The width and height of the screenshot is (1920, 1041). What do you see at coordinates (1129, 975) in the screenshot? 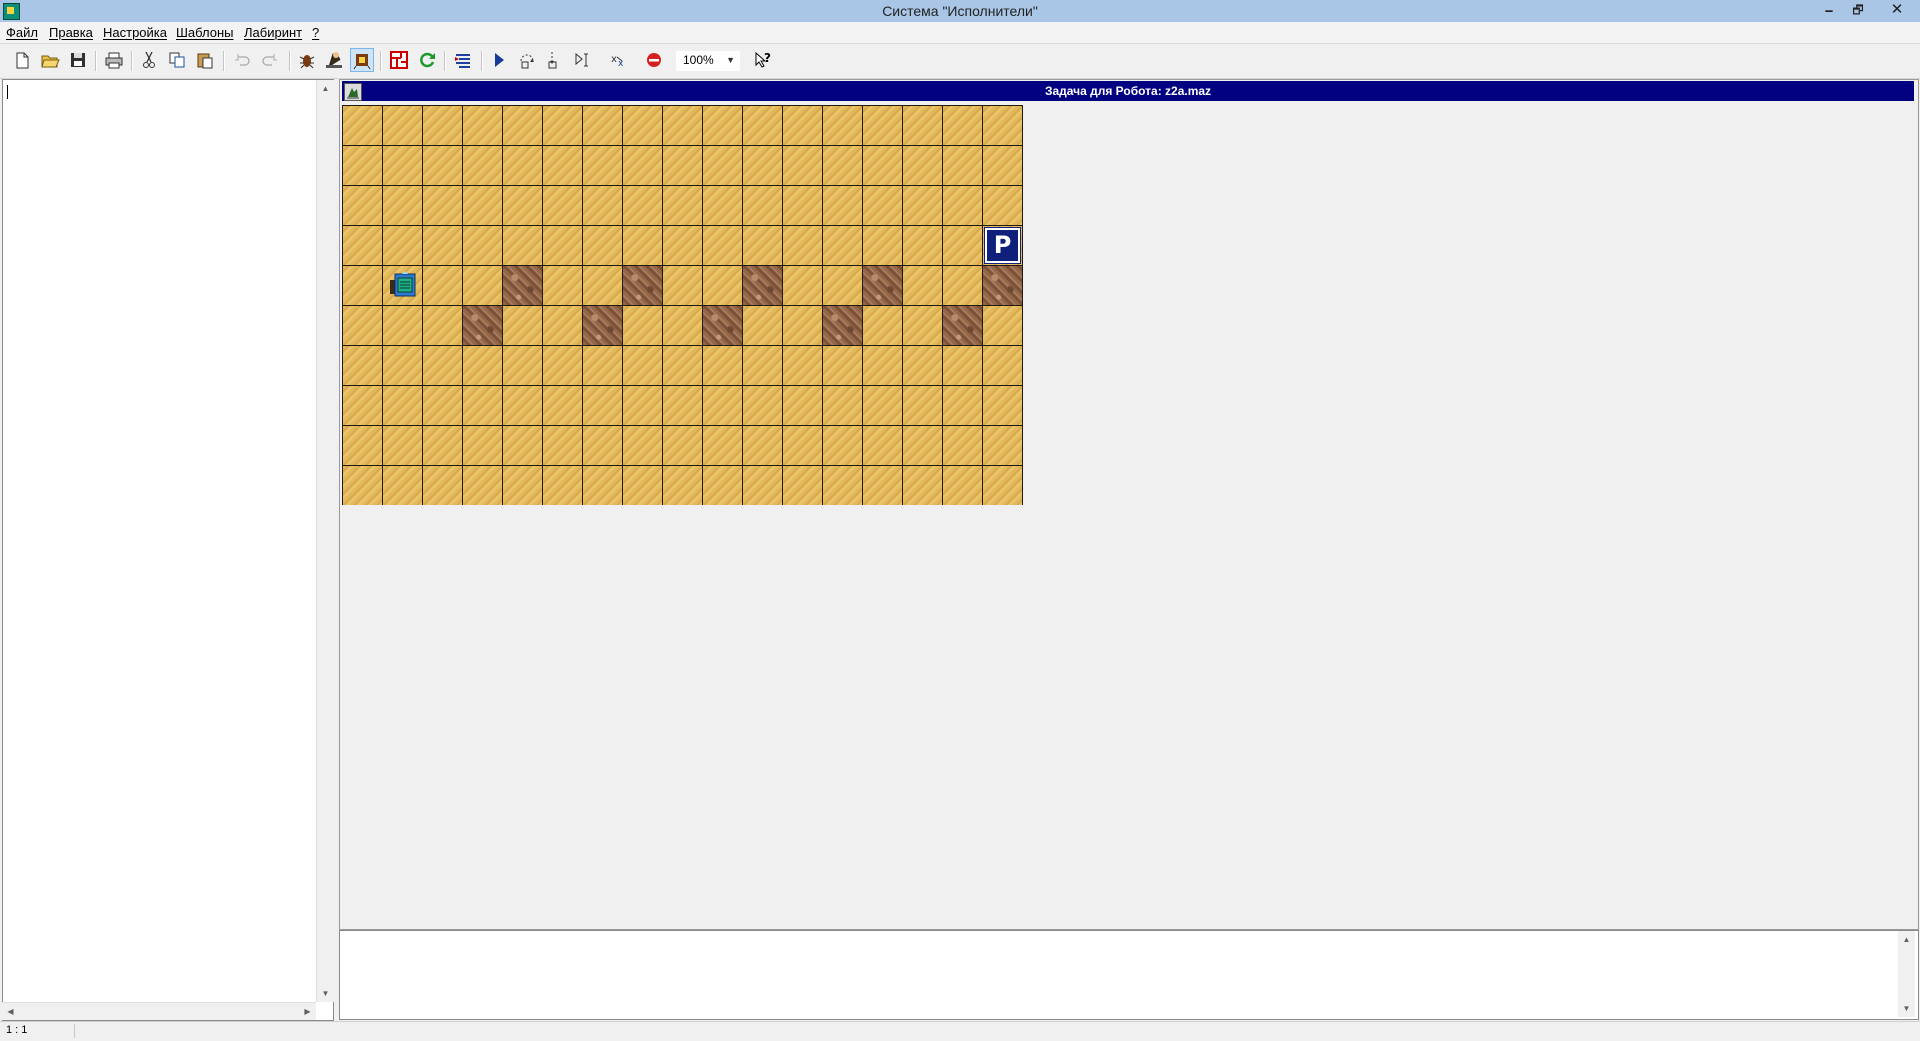
I see `output-panel` at bounding box center [1129, 975].